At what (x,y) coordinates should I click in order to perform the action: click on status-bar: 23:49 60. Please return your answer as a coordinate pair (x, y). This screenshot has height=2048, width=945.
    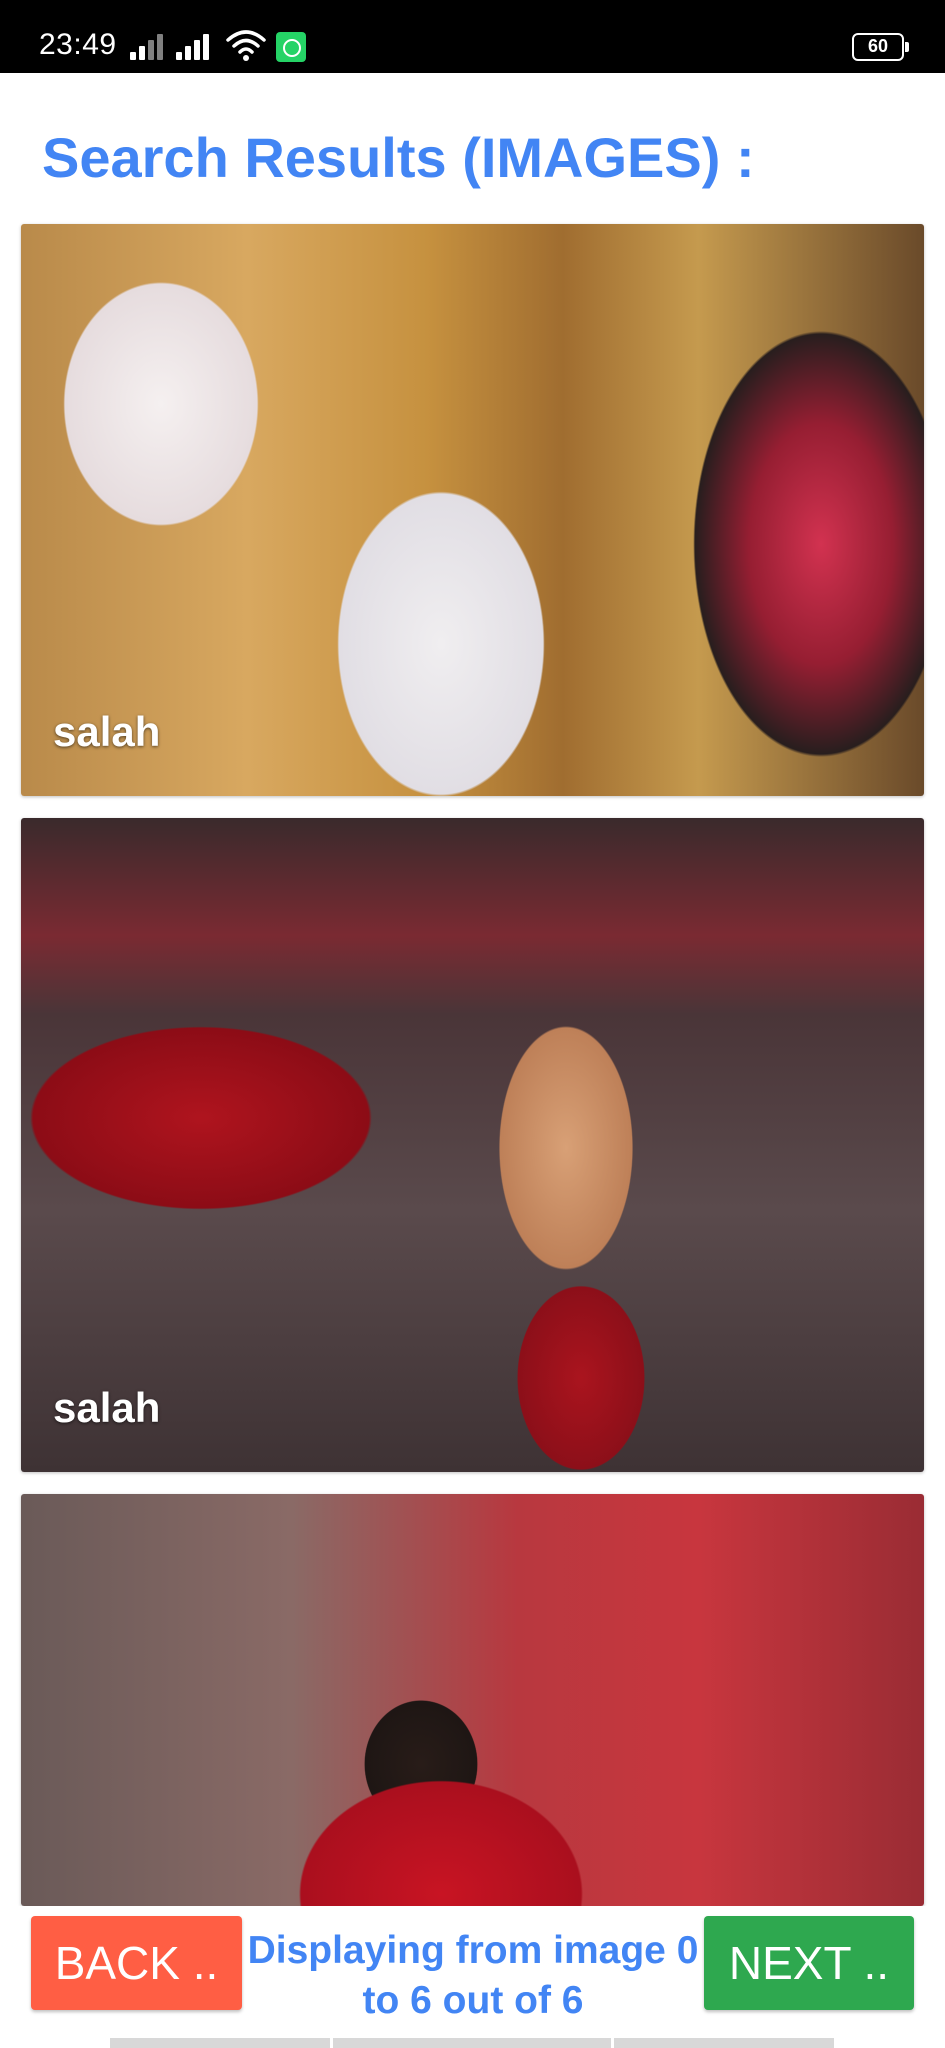
    Looking at the image, I should click on (472, 36).